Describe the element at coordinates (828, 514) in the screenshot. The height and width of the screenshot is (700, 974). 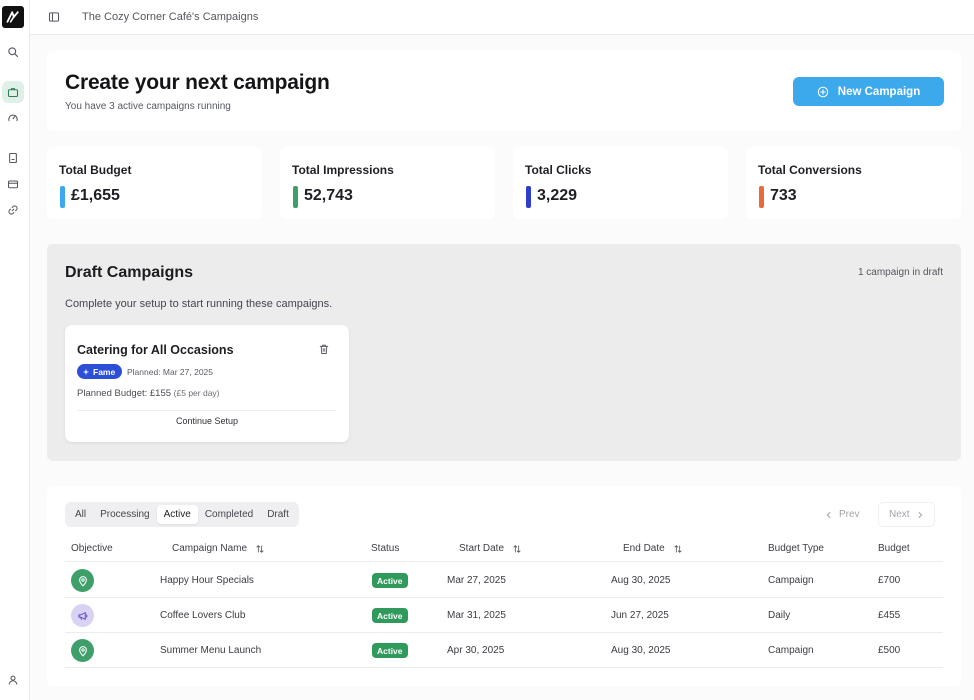
I see `chevron-left-icon` at that location.